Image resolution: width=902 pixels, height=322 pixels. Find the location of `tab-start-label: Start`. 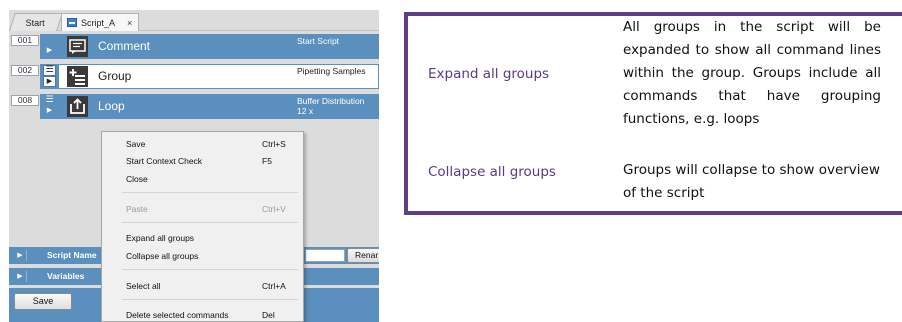

tab-start-label: Start is located at coordinates (35, 22).